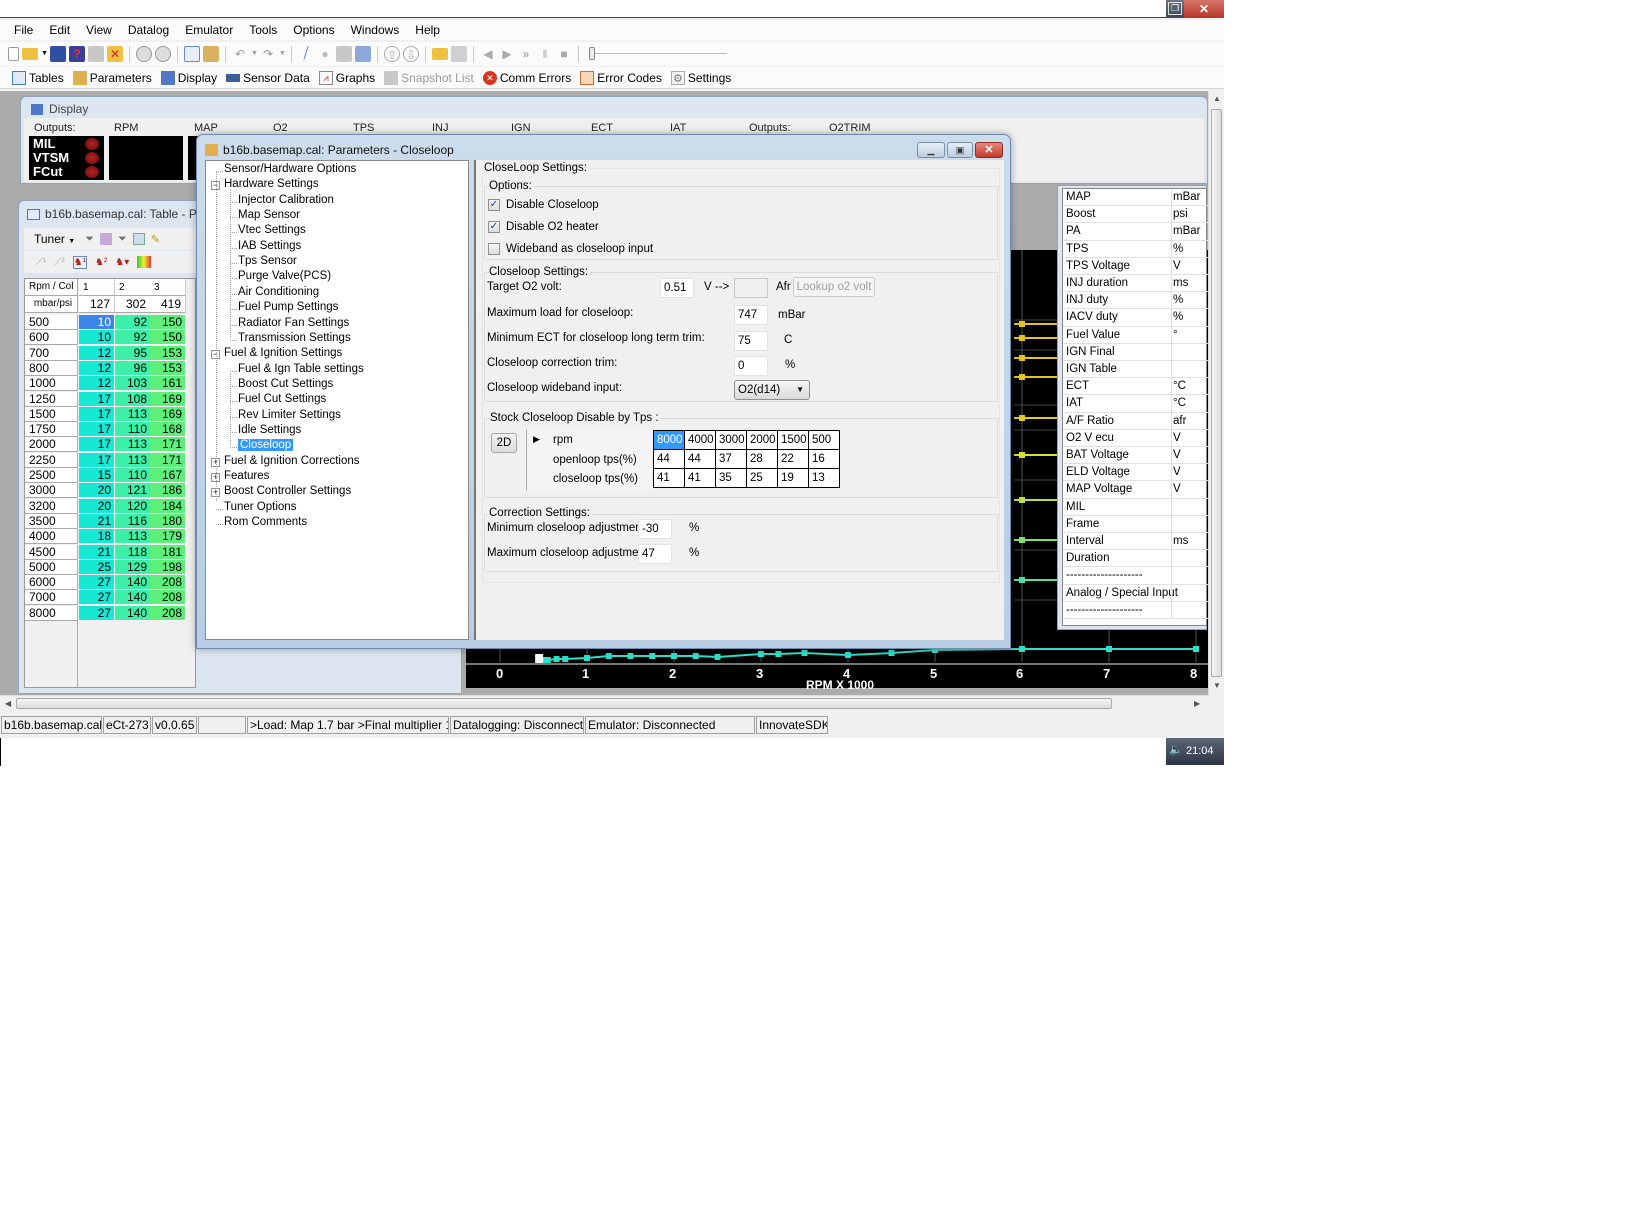 The width and height of the screenshot is (1639, 1229). I want to click on table-cell: 21, so click(97, 552).